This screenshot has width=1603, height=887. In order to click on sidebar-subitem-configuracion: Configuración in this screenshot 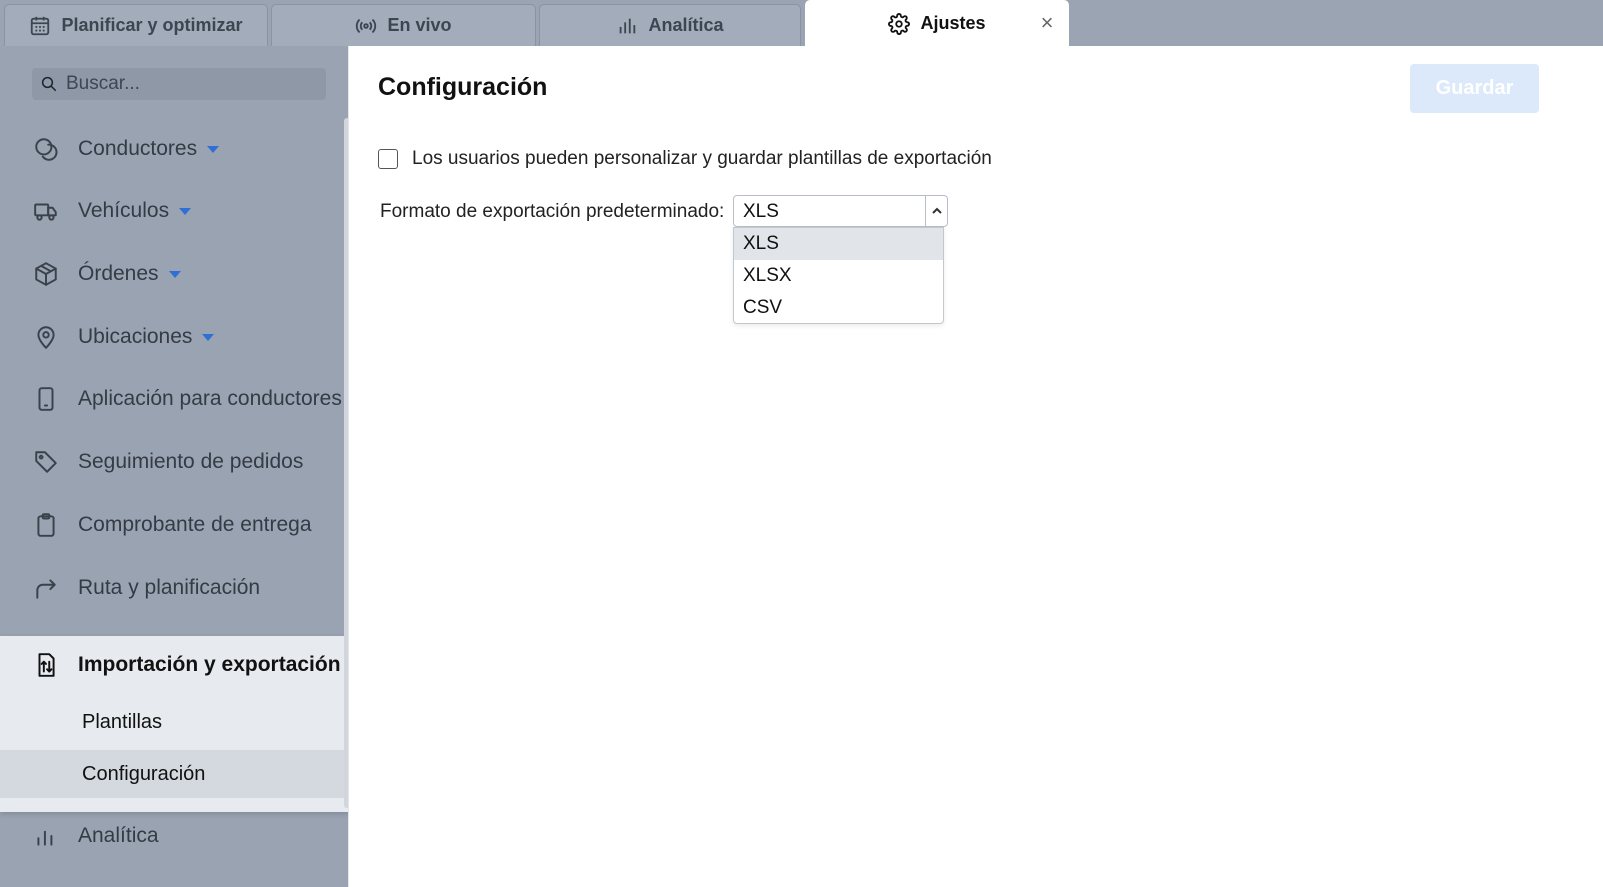, I will do `click(176, 774)`.